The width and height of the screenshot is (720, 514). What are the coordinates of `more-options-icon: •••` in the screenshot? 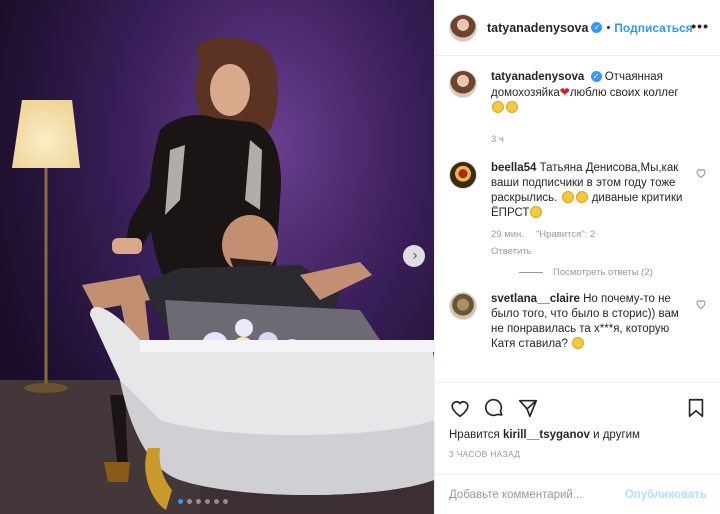 It's located at (700, 26).